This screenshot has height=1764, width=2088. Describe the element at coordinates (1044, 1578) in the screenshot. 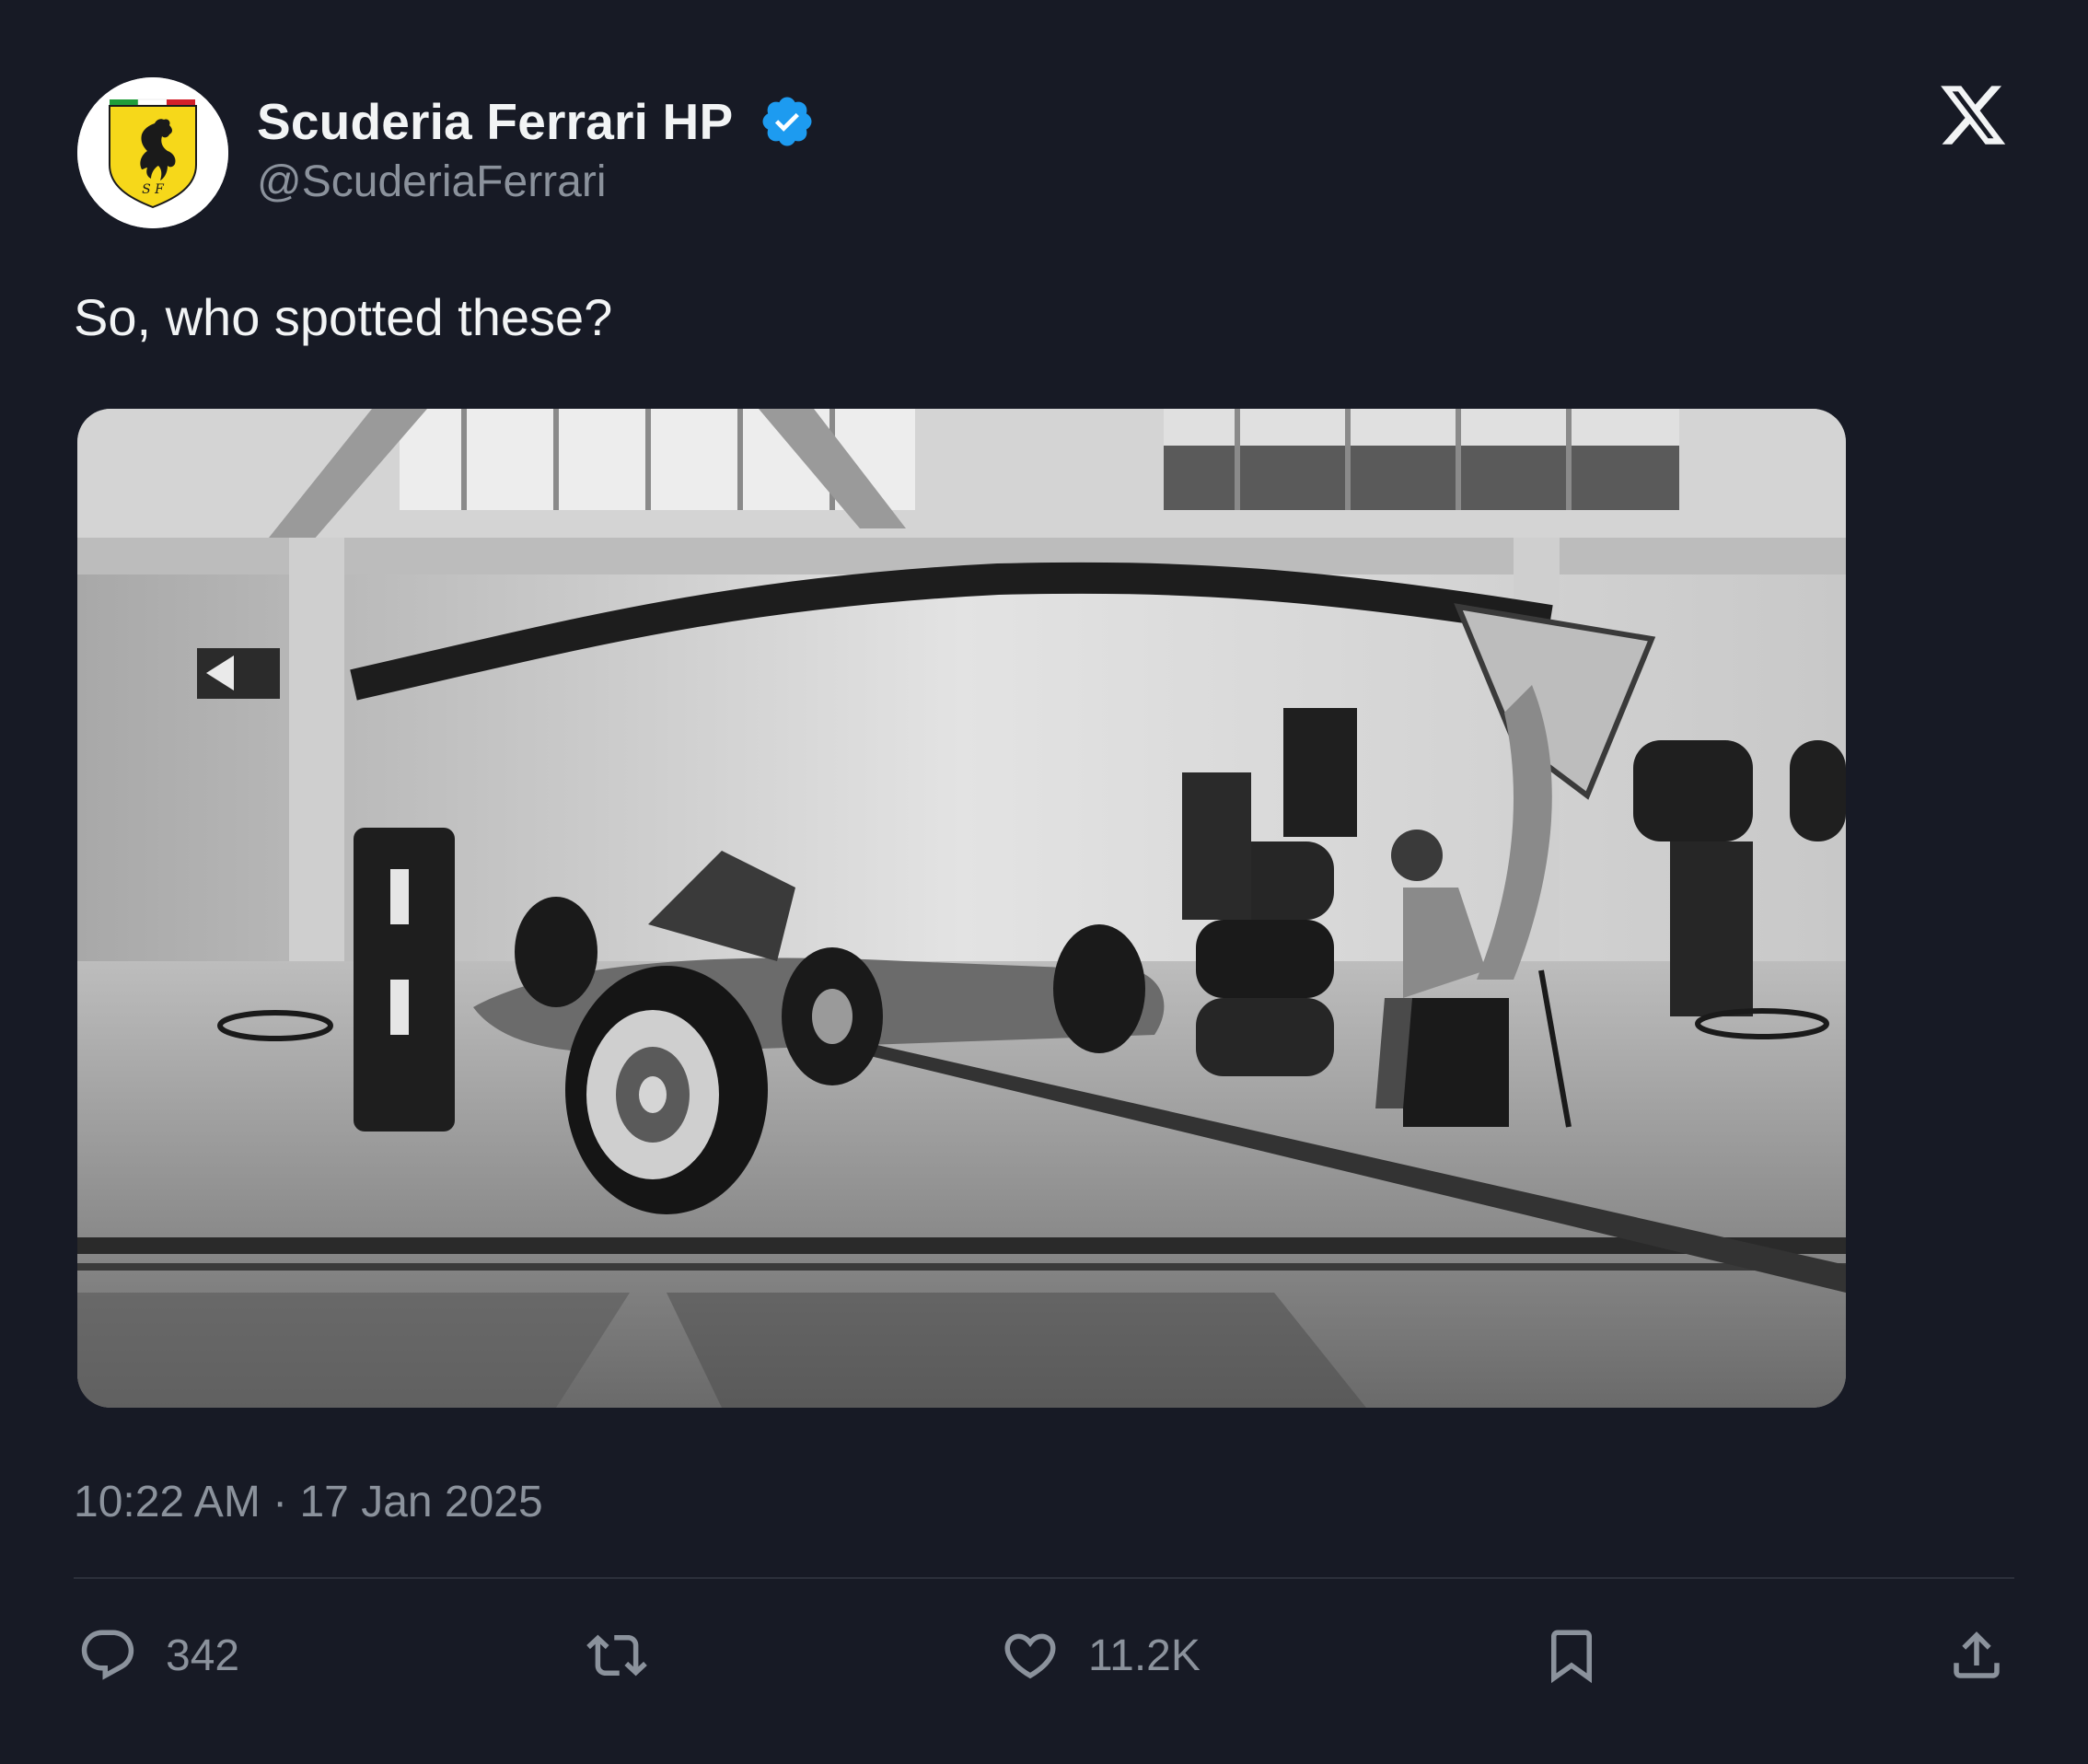

I see `divider` at that location.